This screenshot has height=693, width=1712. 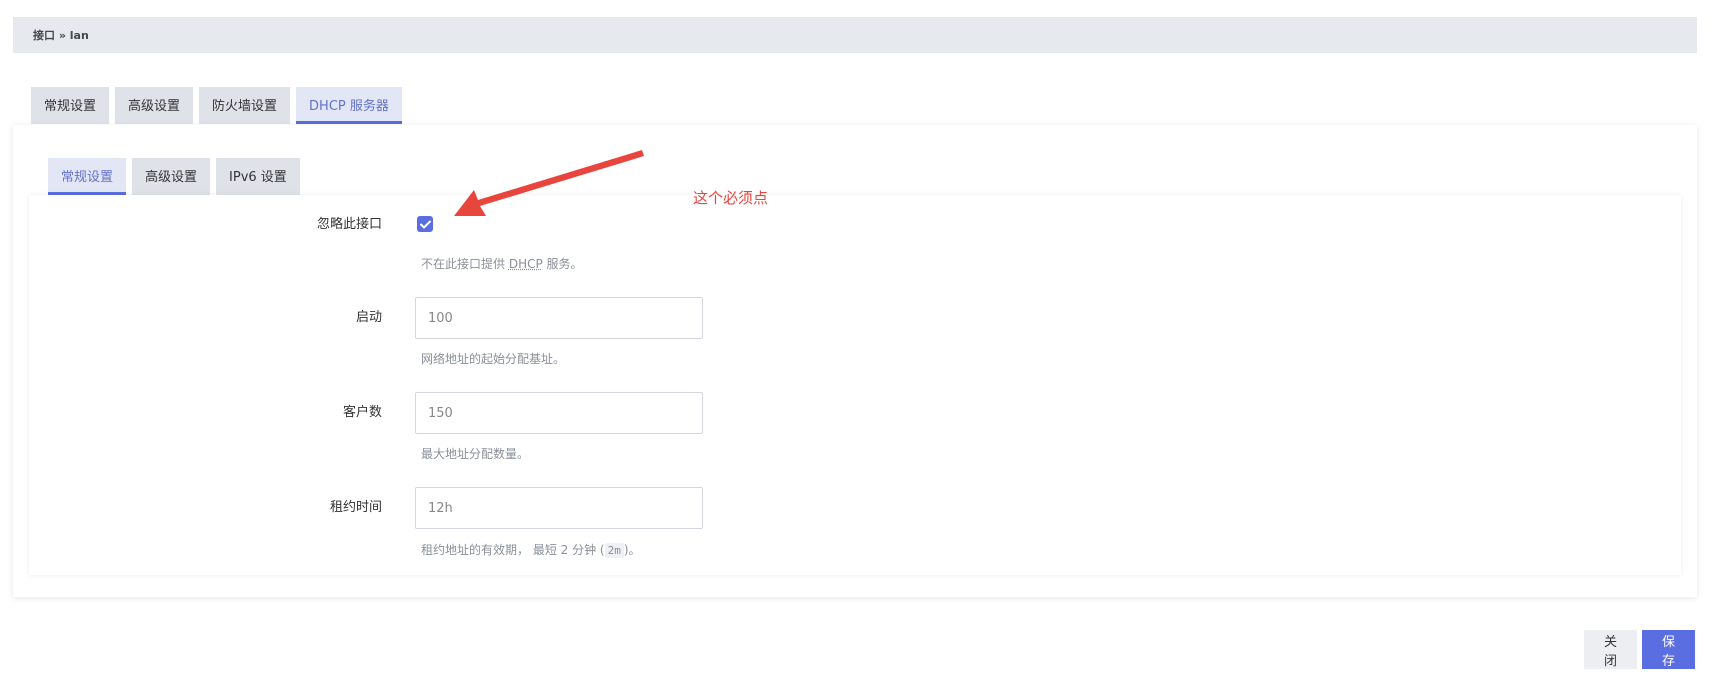 I want to click on ignore-interface-checkbox, so click(x=425, y=224).